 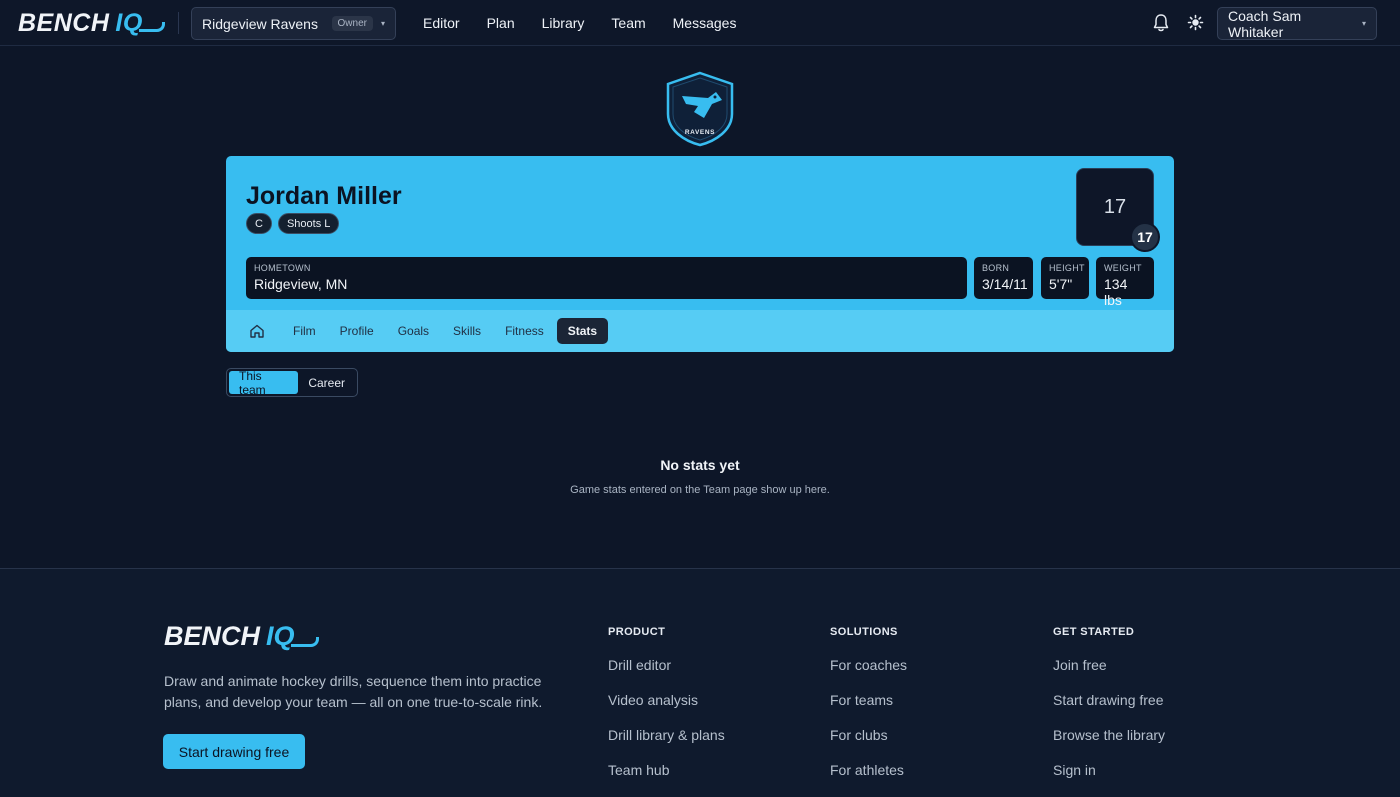 I want to click on footer-link-video-analysis: Video analysis, so click(x=666, y=701).